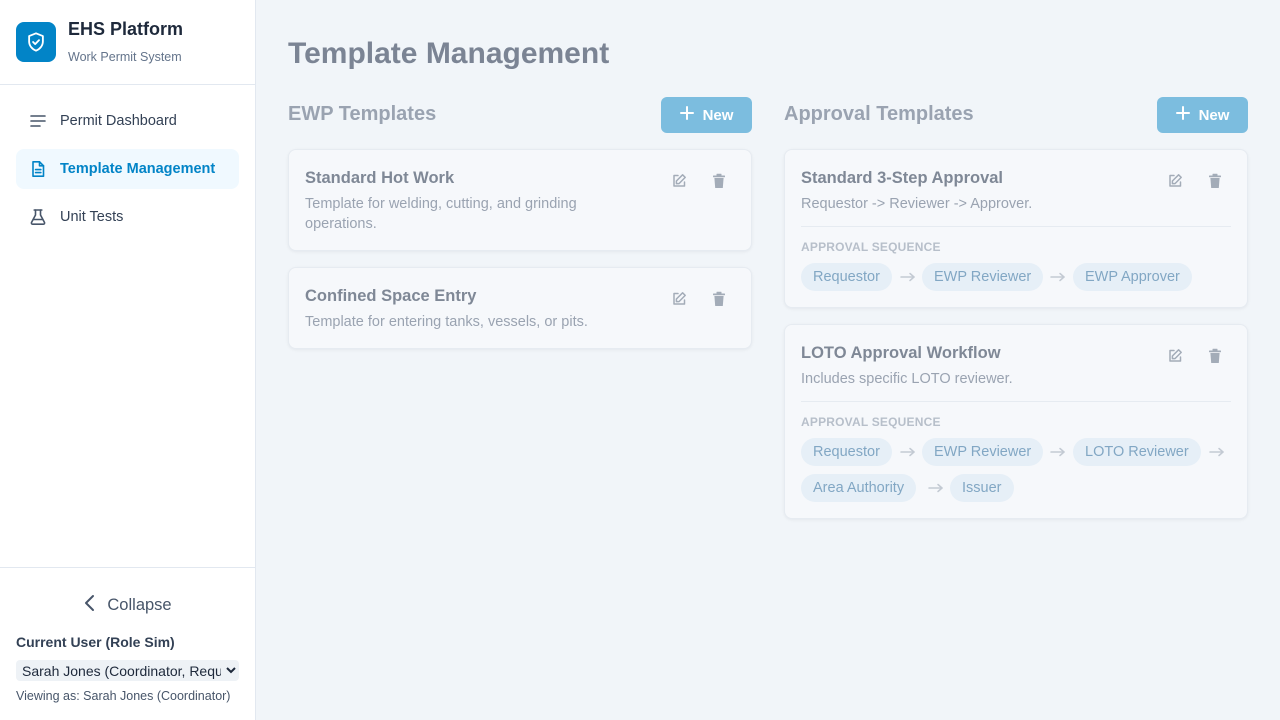 This screenshot has width=1280, height=720. Describe the element at coordinates (127, 217) in the screenshot. I see `sidebar-item-unit-tests: Unit Tests` at that location.